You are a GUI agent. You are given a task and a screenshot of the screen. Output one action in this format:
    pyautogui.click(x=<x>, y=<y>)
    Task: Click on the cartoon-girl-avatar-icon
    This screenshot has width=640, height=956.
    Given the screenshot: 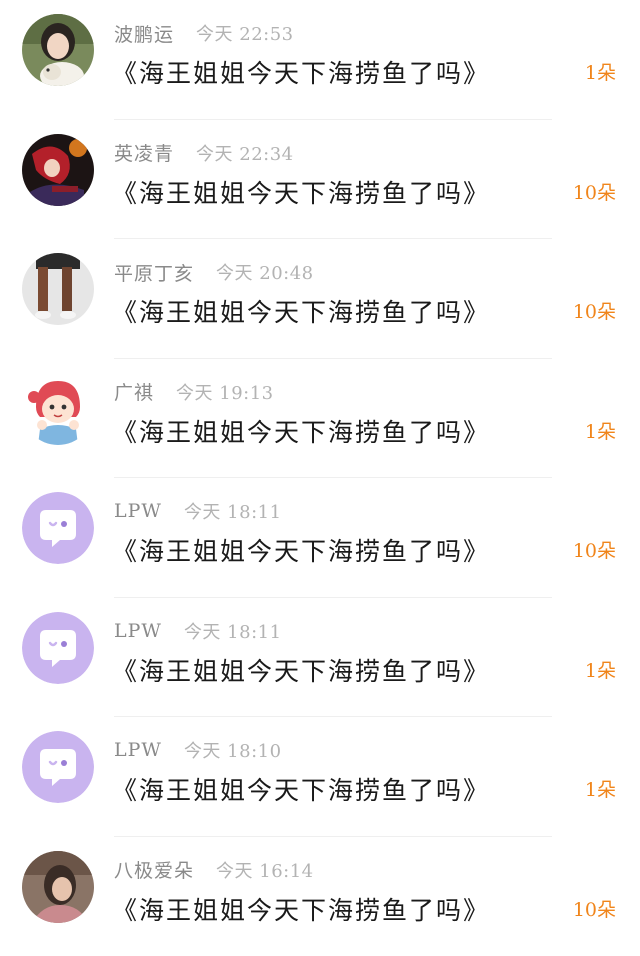 What is the action you would take?
    pyautogui.click(x=58, y=409)
    